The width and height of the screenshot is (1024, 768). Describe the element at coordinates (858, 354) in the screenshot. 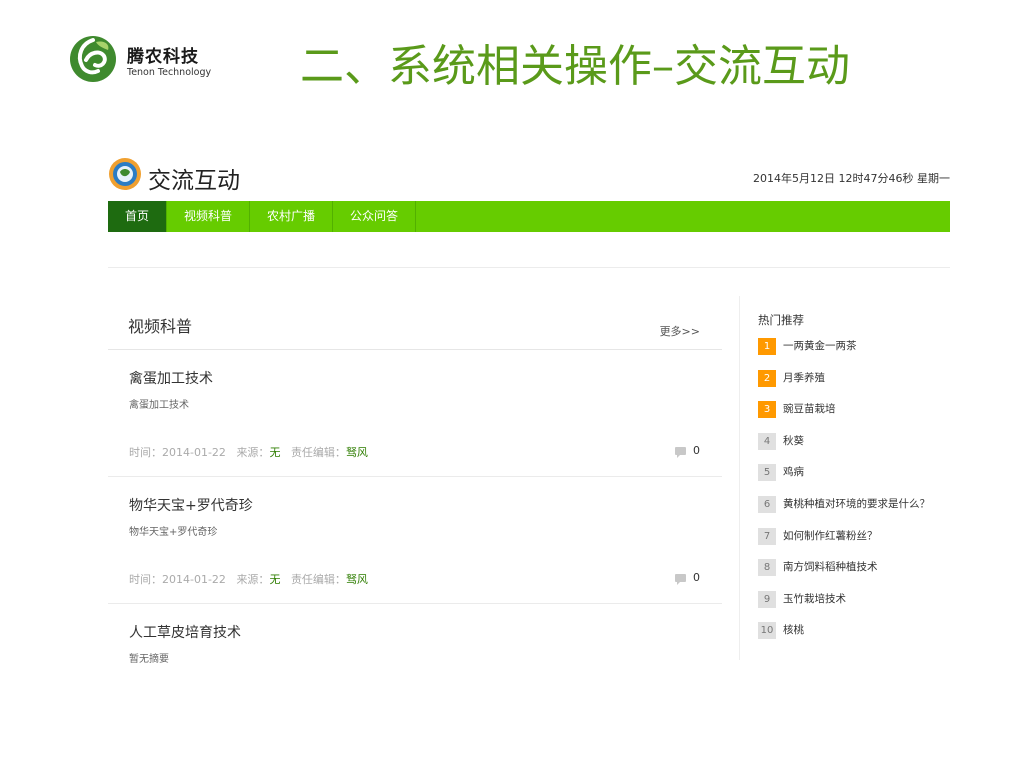

I see `hot-item: 1 一两黄金一两茶` at that location.